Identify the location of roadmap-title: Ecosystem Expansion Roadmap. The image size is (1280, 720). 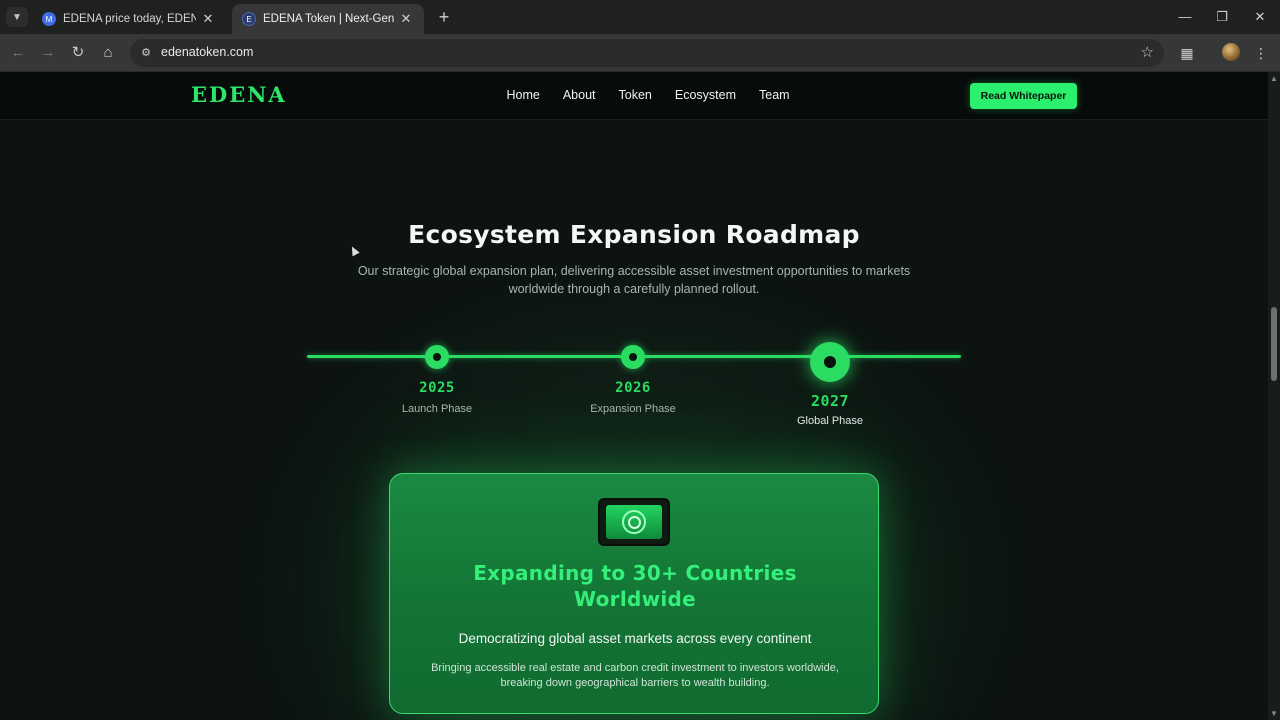
(634, 234).